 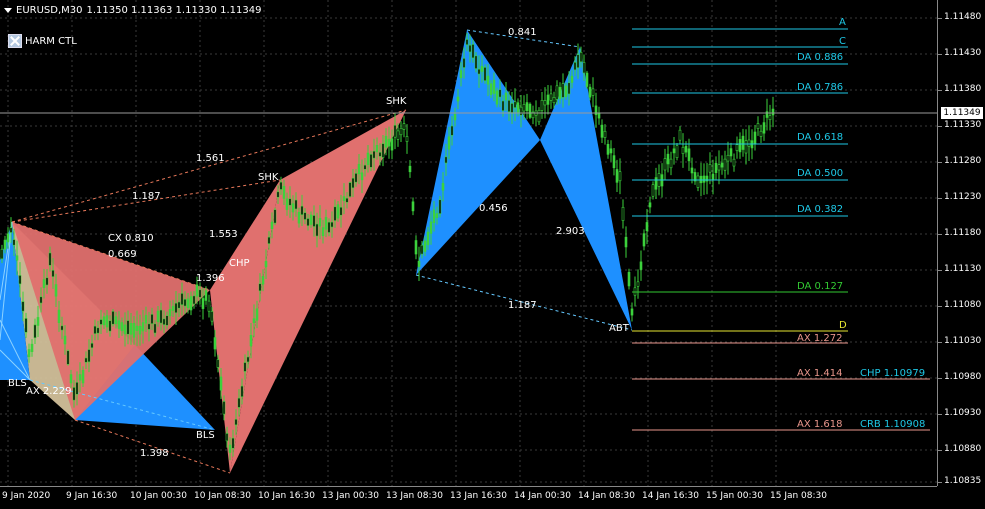 What do you see at coordinates (122, 254) in the screenshot?
I see `ratio-label: 0.669` at bounding box center [122, 254].